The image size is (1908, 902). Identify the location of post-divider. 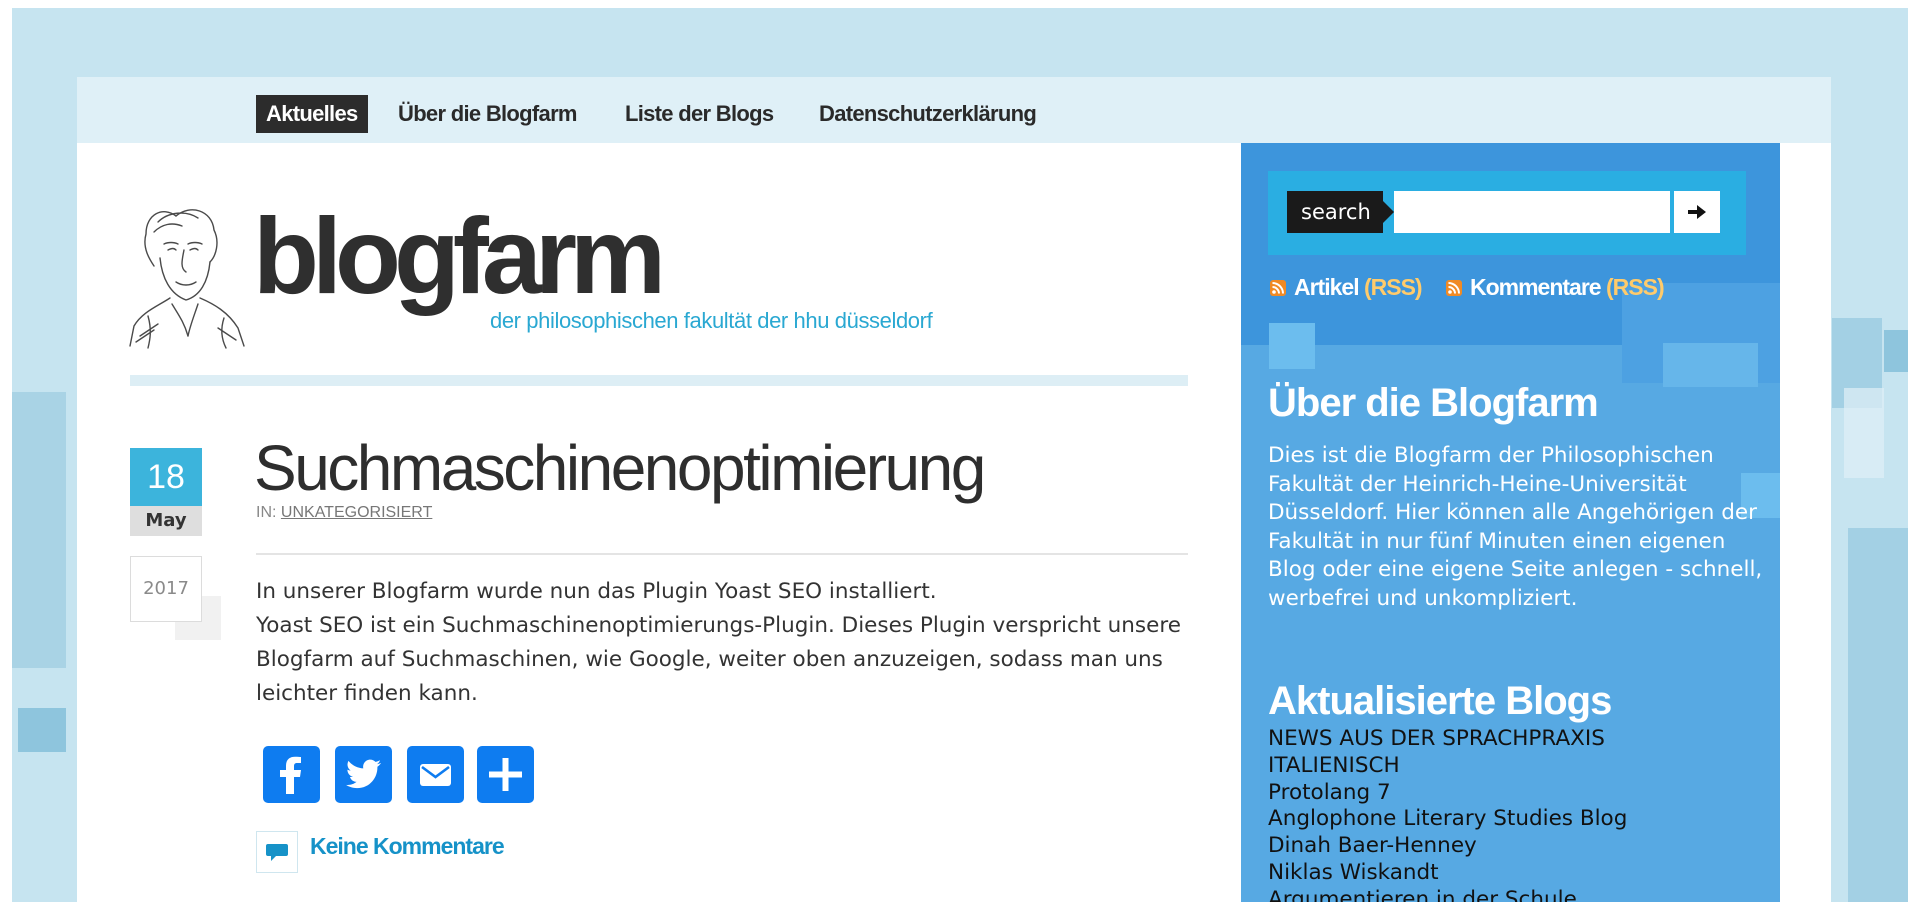
(722, 554).